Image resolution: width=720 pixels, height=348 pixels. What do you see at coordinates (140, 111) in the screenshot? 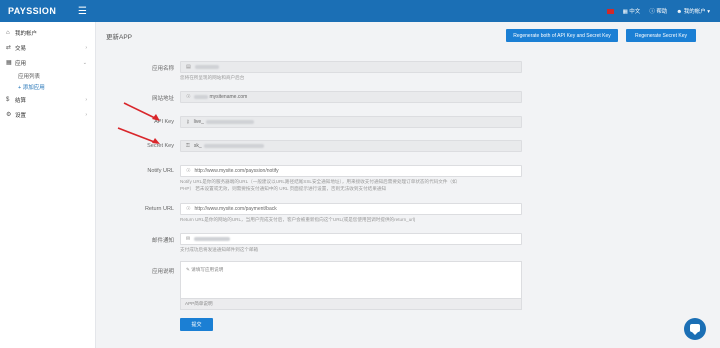
I see `arrow-api-key` at bounding box center [140, 111].